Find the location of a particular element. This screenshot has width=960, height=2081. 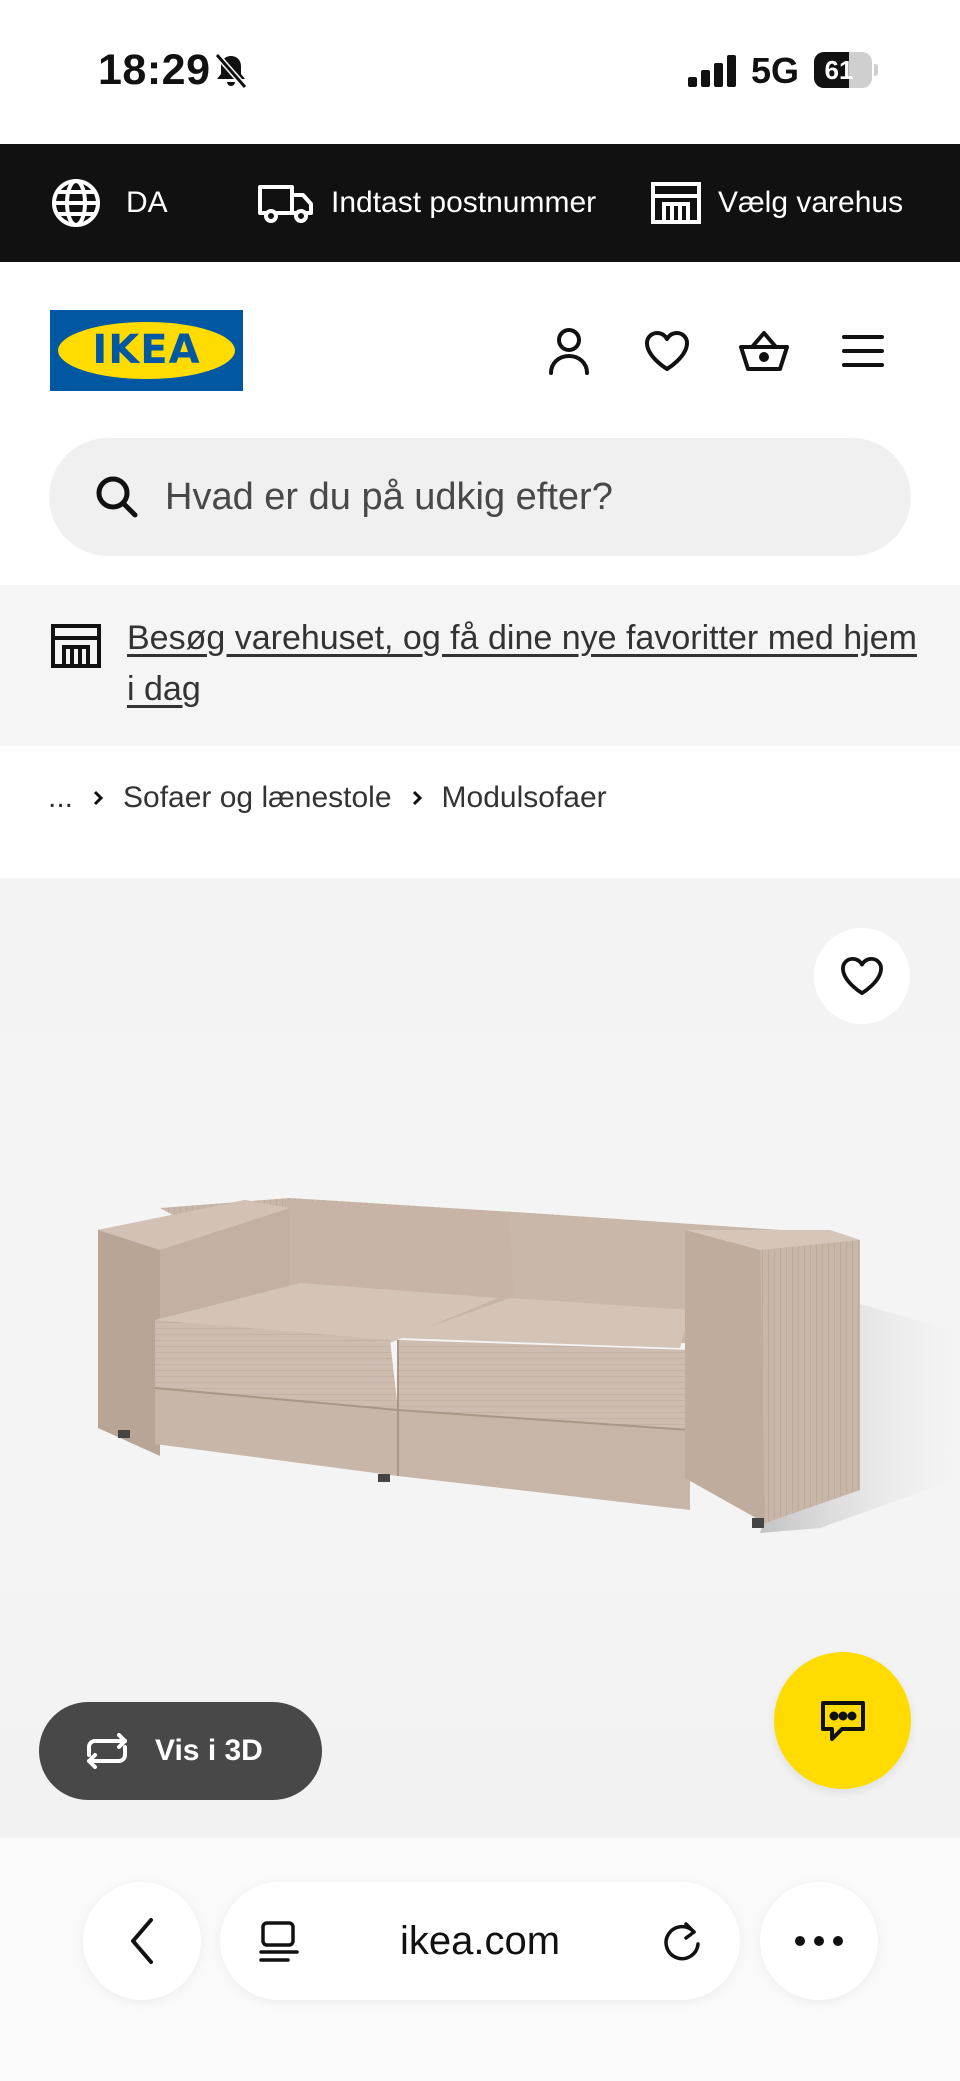

back-button is located at coordinates (142, 1941).